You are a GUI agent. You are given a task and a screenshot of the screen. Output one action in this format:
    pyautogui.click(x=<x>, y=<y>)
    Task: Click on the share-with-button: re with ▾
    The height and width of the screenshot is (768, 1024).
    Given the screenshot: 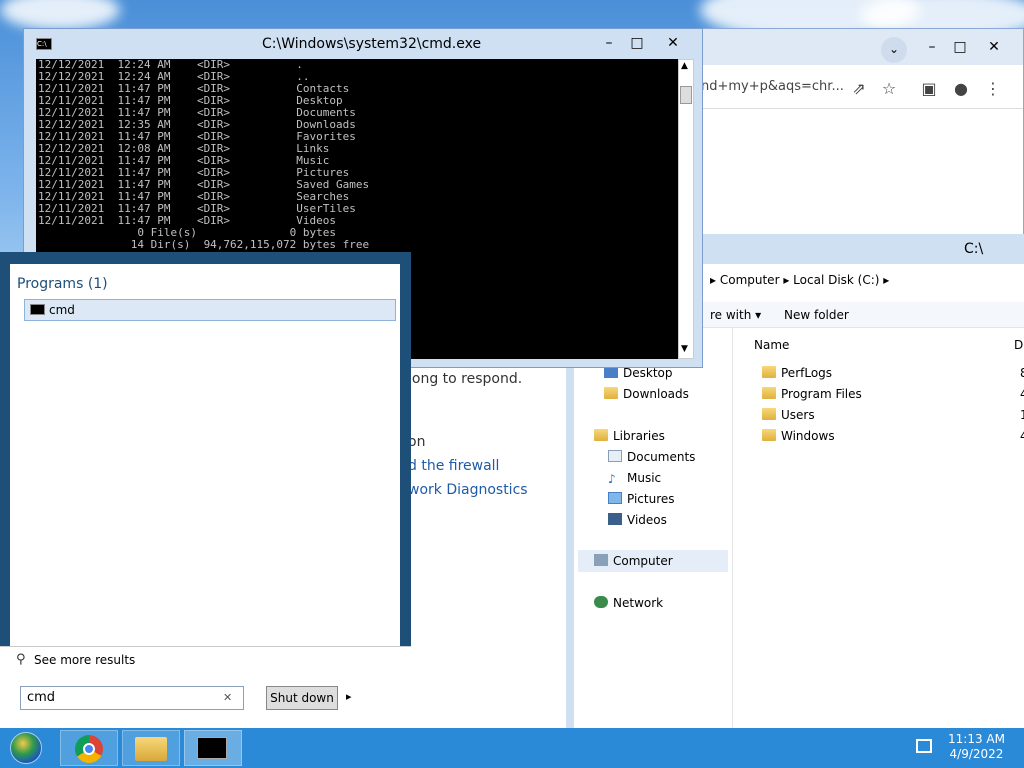 What is the action you would take?
    pyautogui.click(x=735, y=315)
    